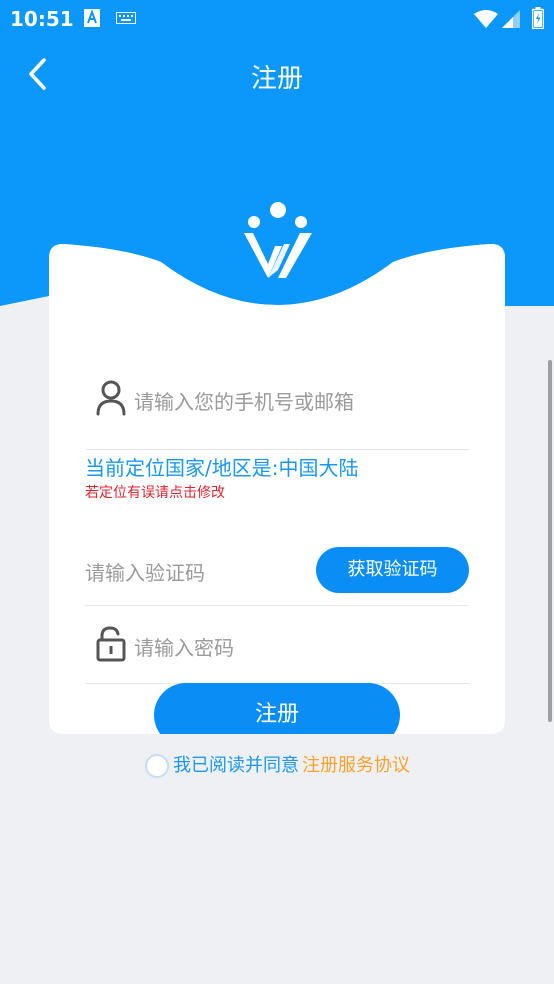 The image size is (554, 984). What do you see at coordinates (221, 466) in the screenshot?
I see `location-text: 当前定位国家/地区是:中国大陆` at bounding box center [221, 466].